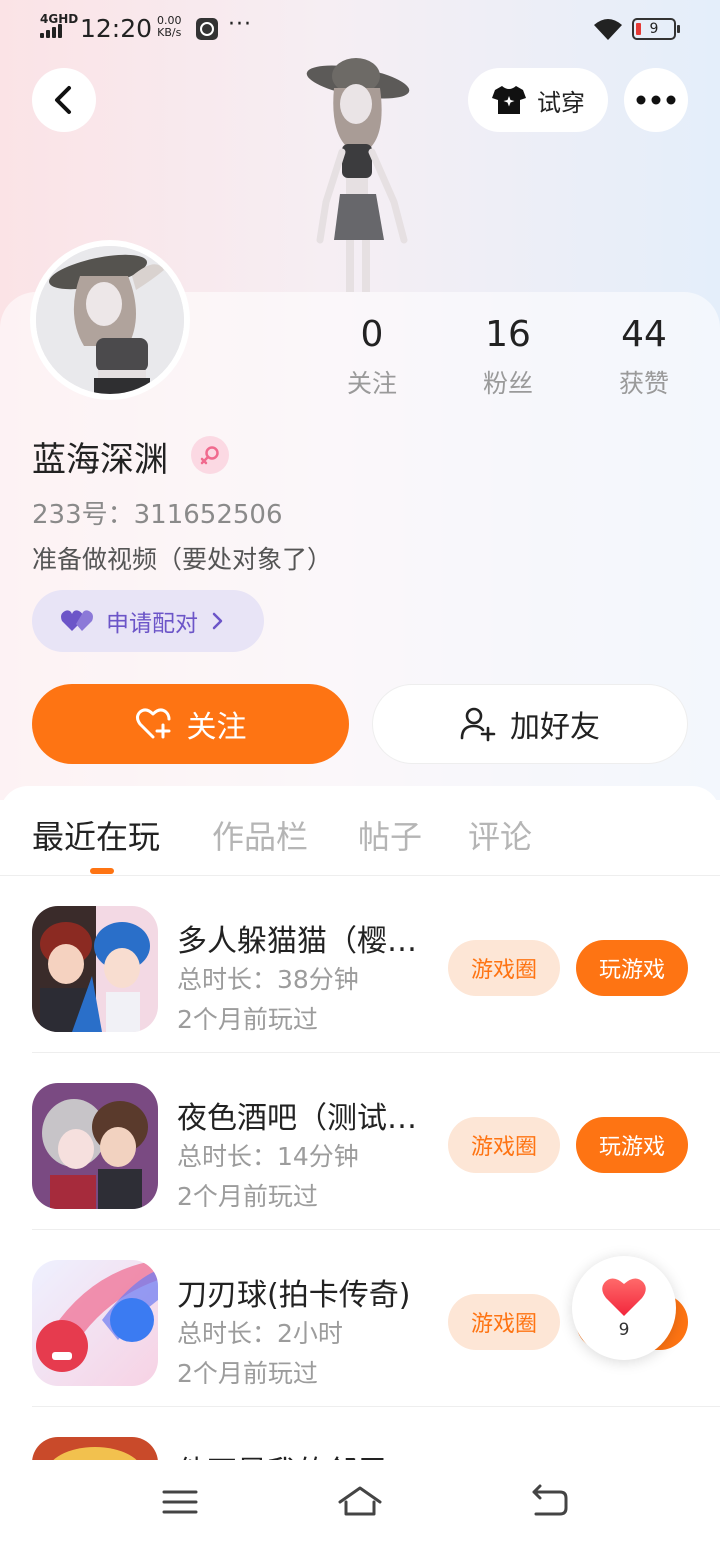  Describe the element at coordinates (240, 24) in the screenshot. I see `more-notifications-indicator: ···` at that location.